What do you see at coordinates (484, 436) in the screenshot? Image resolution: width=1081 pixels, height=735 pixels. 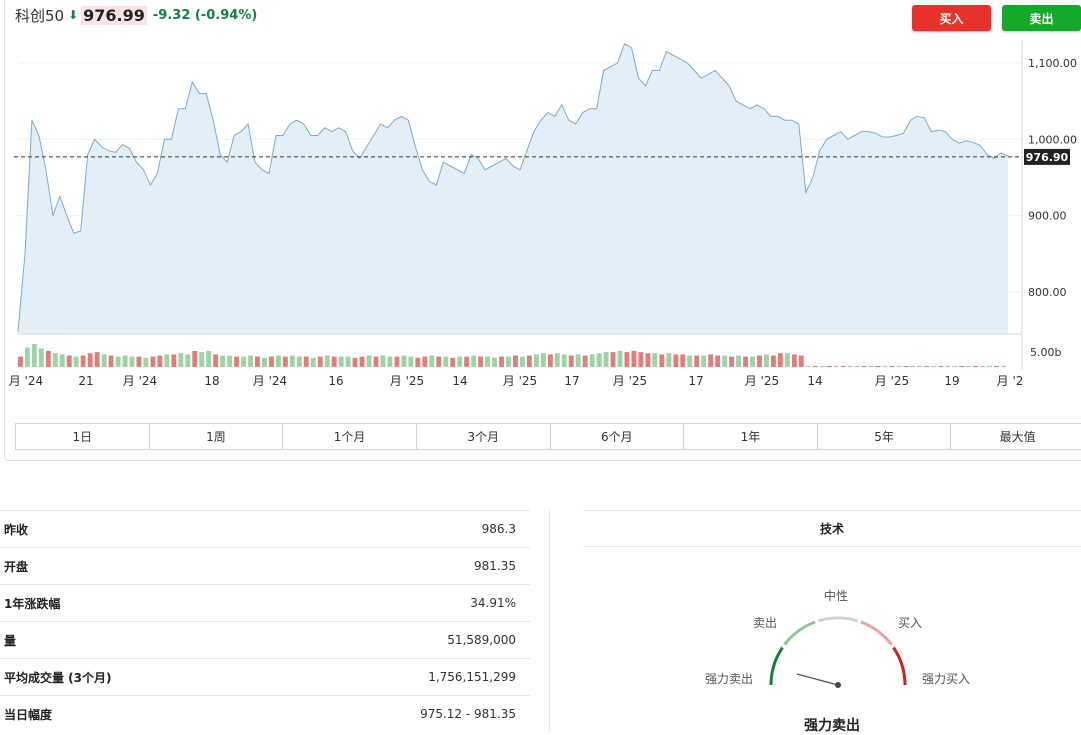 I see `range-button: 3个月` at bounding box center [484, 436].